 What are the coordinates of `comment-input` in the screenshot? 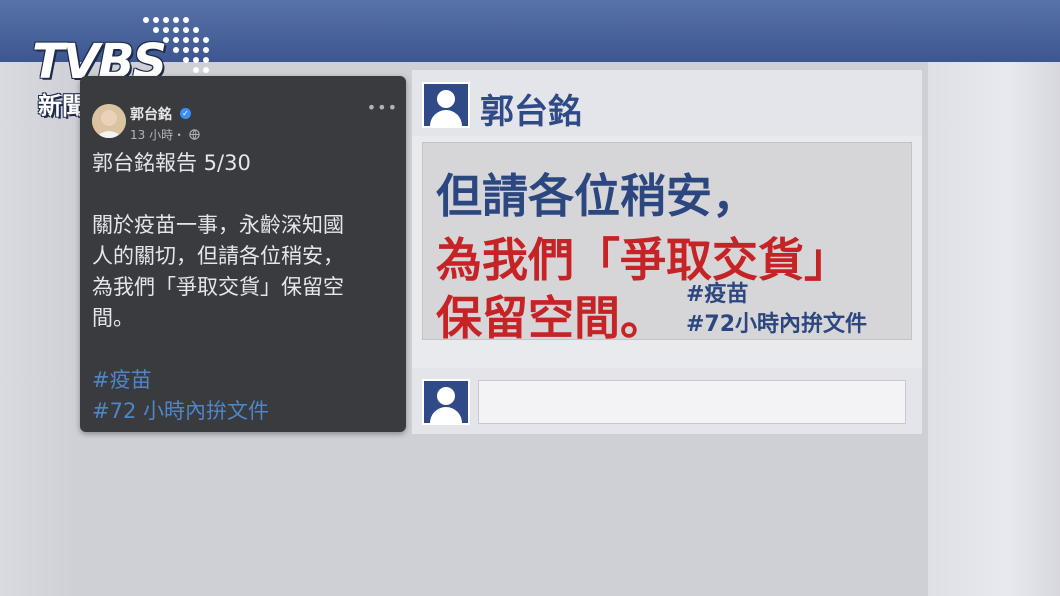 It's located at (692, 402).